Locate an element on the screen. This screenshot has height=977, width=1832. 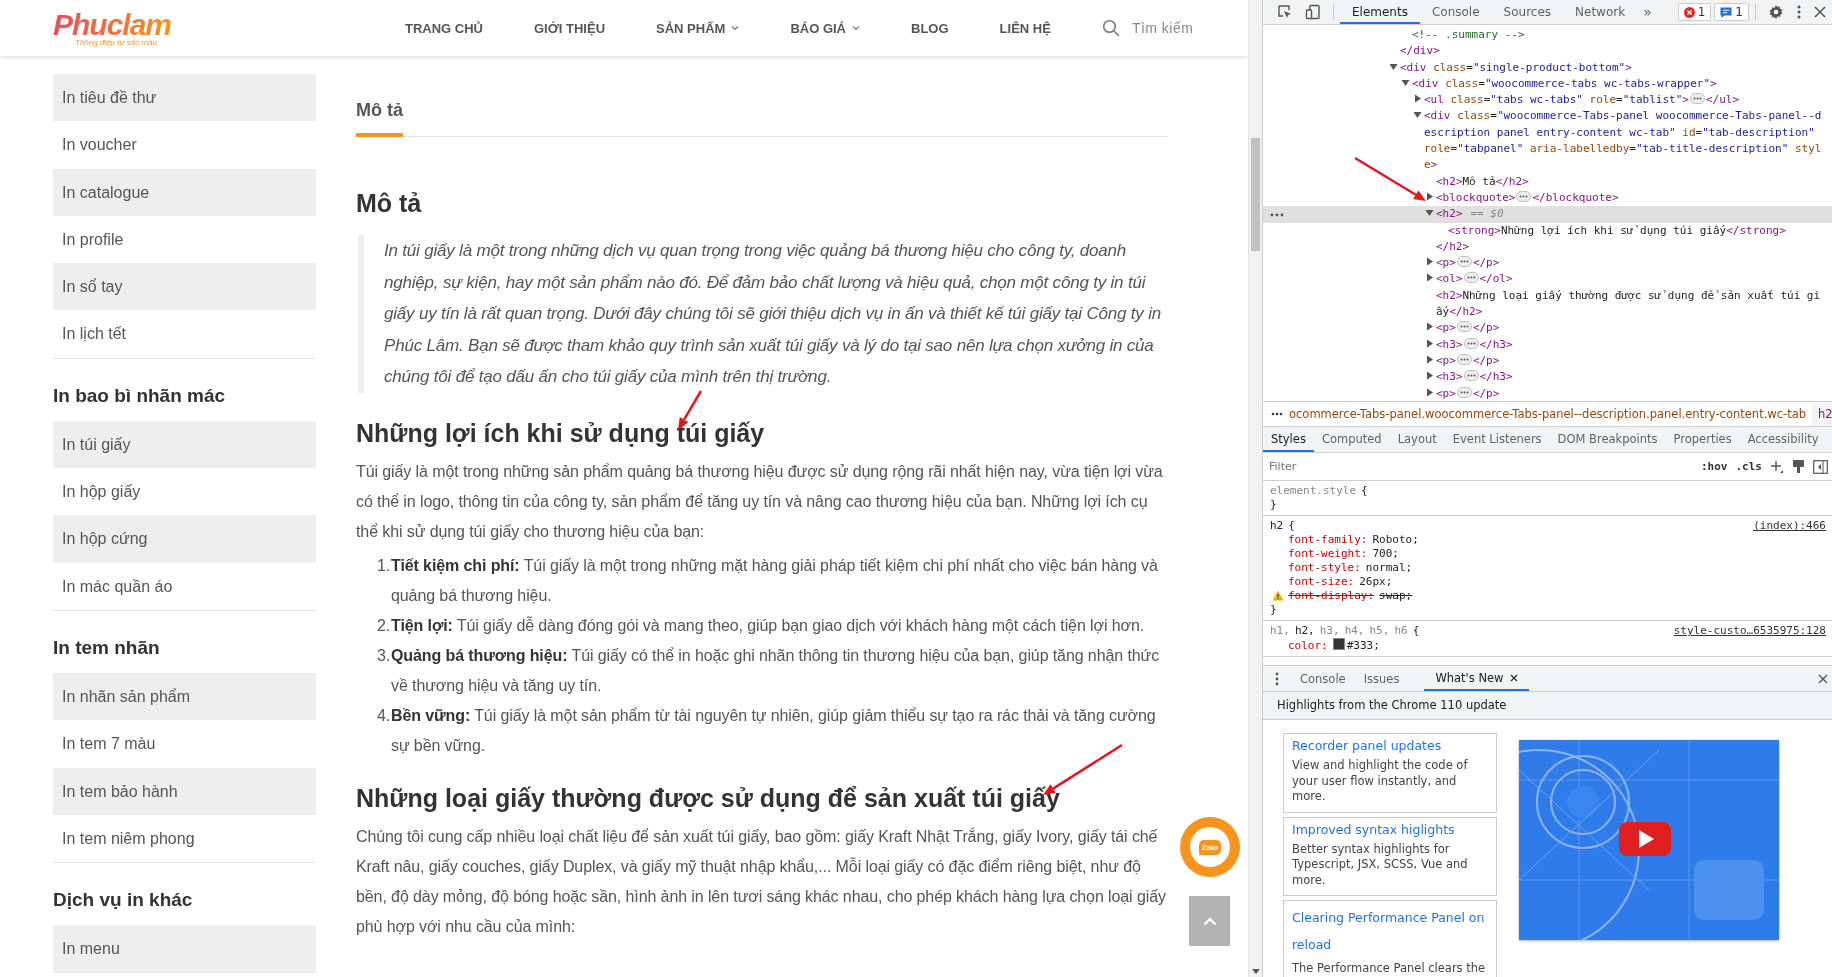
category-heading: In bao bì nhãn mác is located at coordinates (140, 395).